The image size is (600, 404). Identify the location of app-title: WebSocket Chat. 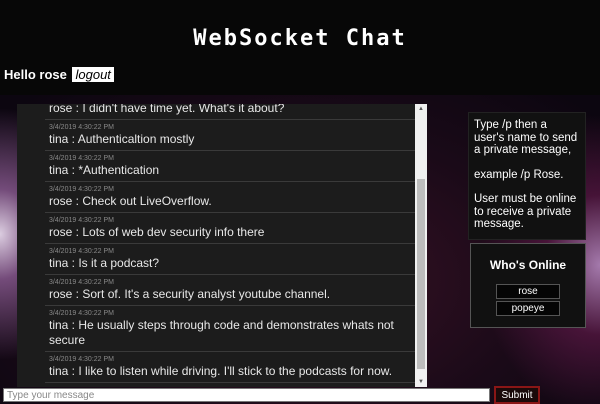
(300, 38).